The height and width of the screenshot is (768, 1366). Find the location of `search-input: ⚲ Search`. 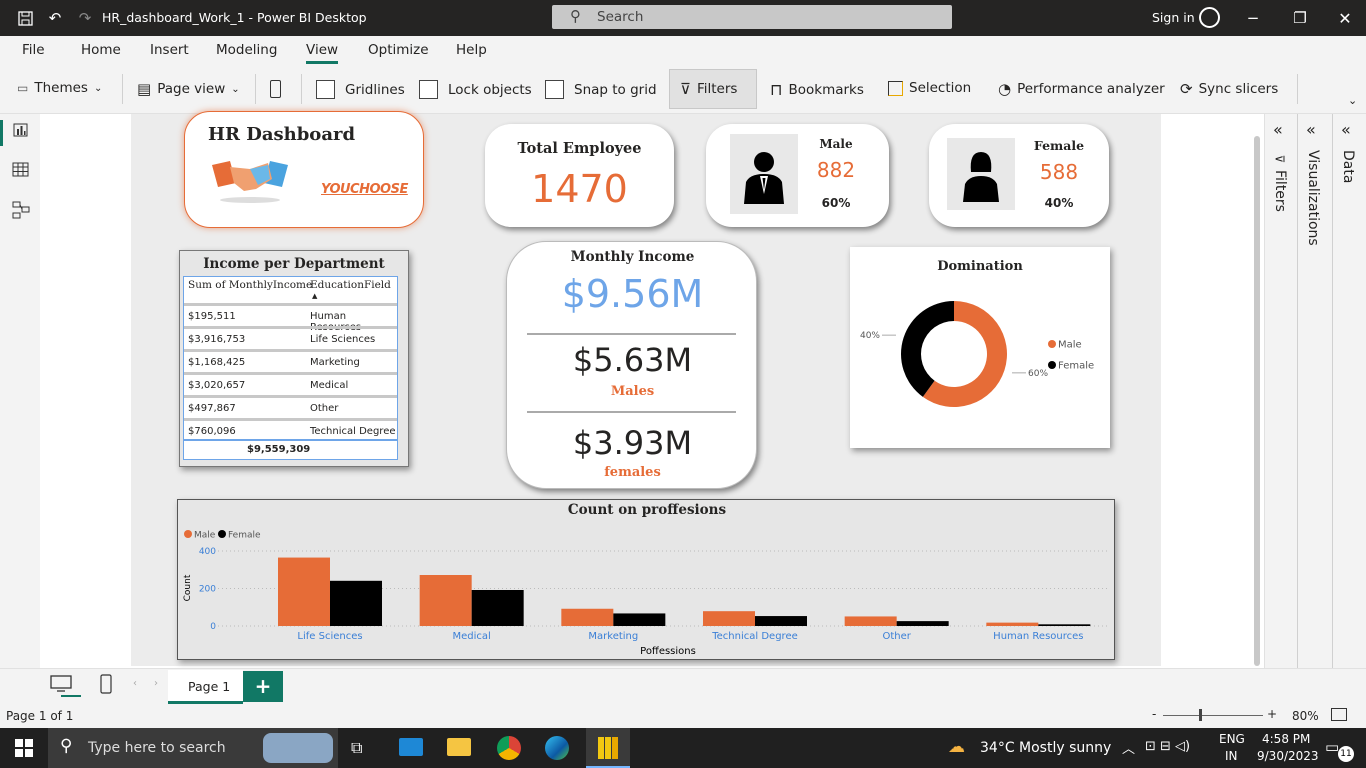

search-input: ⚲ Search is located at coordinates (752, 17).